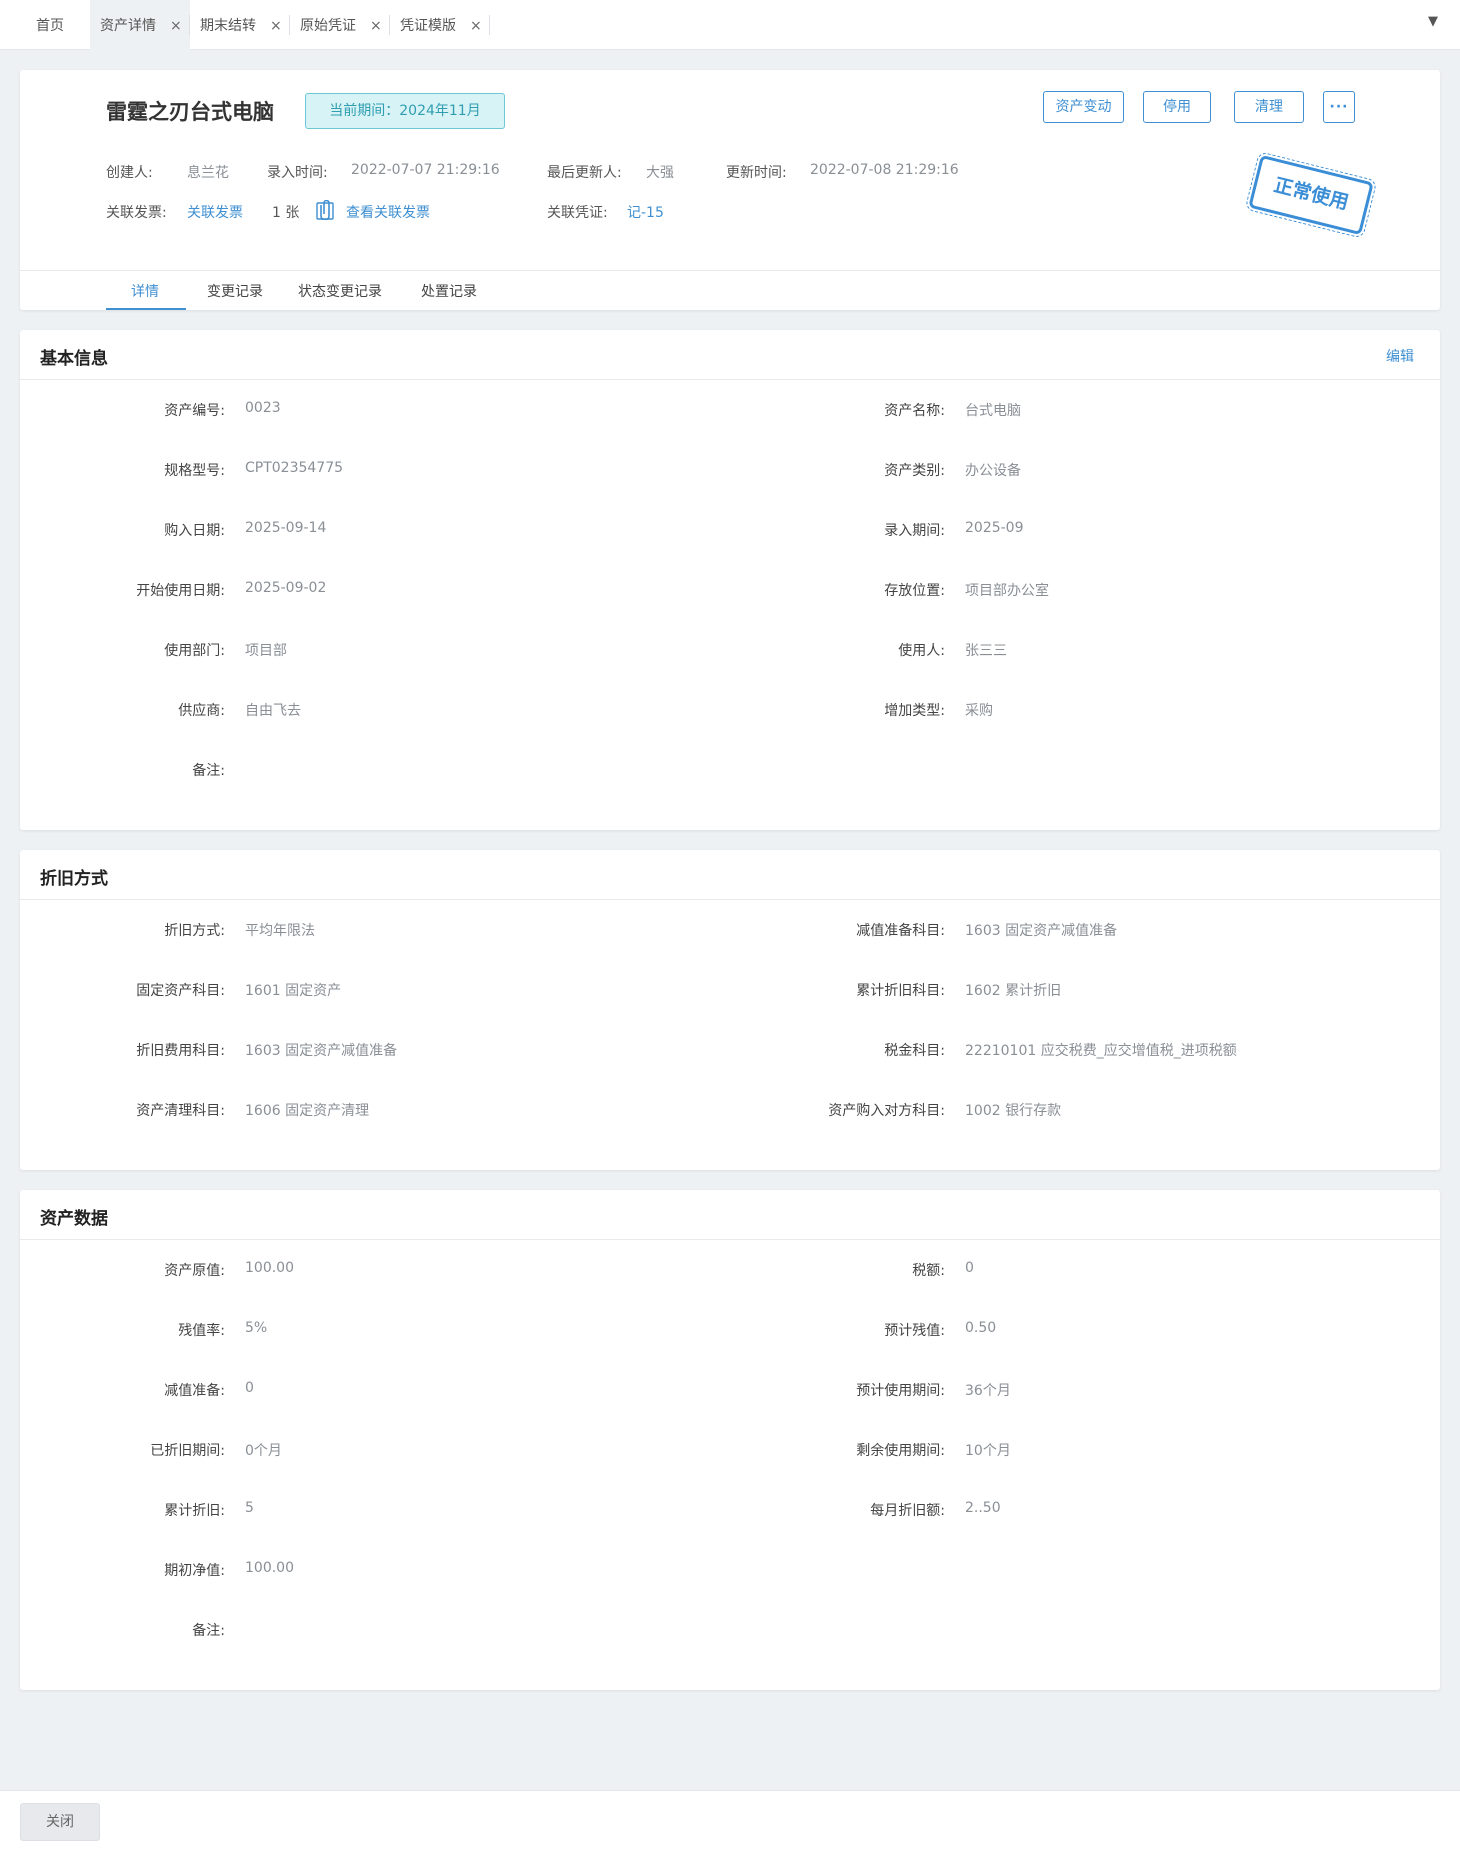 The image size is (1460, 1850). I want to click on field-value: 采购, so click(979, 711).